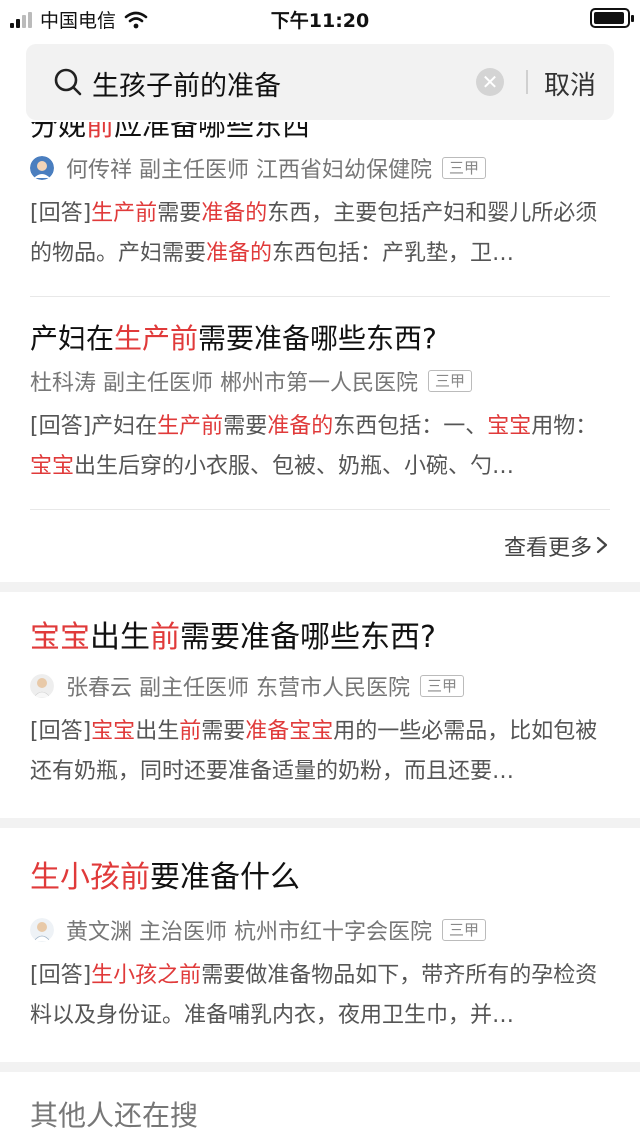 The height and width of the screenshot is (1138, 640). I want to click on doctor-name: 黄文渊 主治医师 杭州市红十字会医院, so click(249, 932).